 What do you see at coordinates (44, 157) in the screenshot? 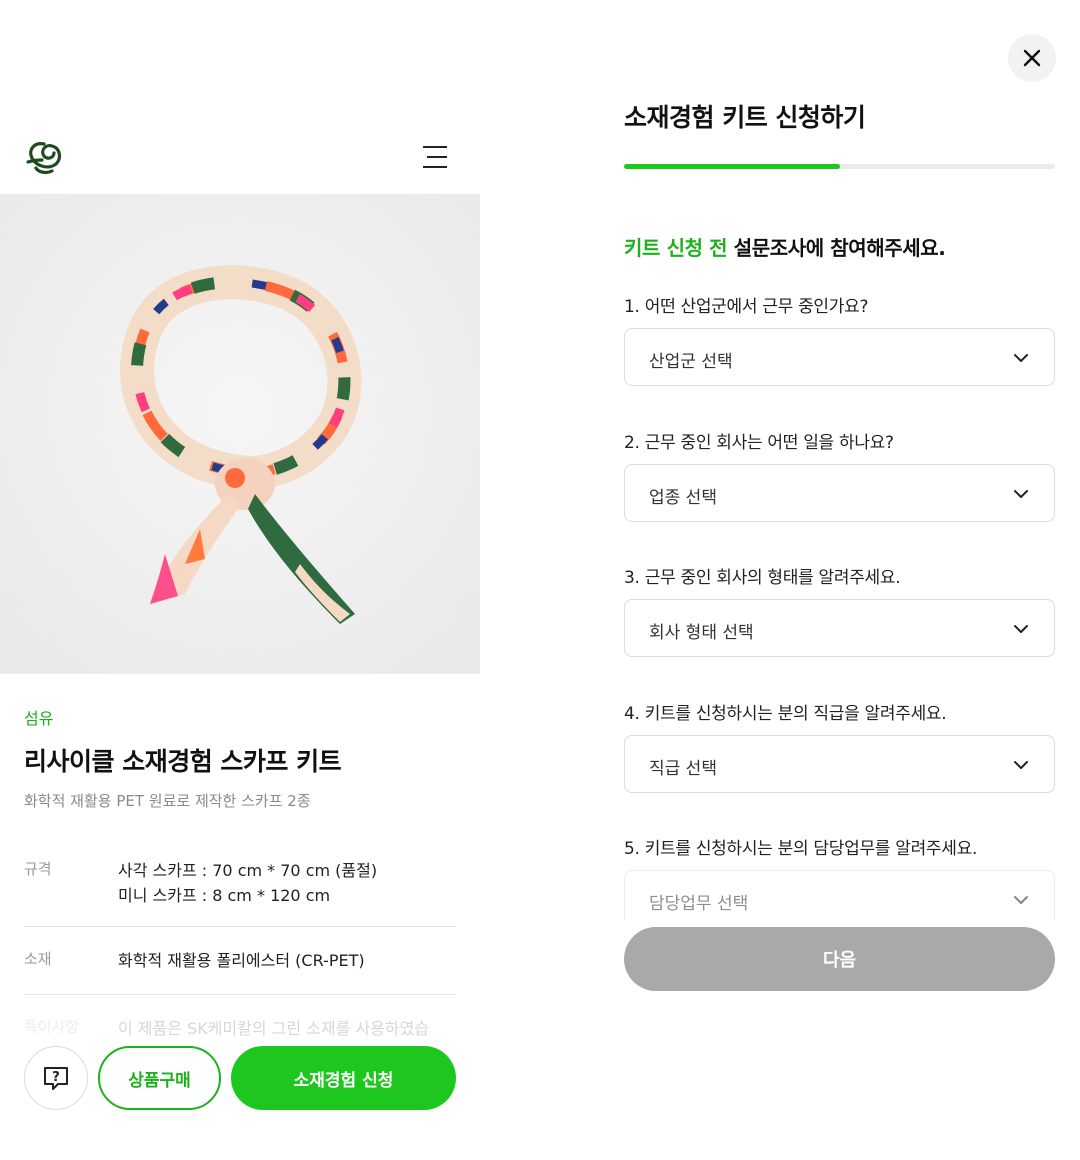
I see `sk-logo-icon` at bounding box center [44, 157].